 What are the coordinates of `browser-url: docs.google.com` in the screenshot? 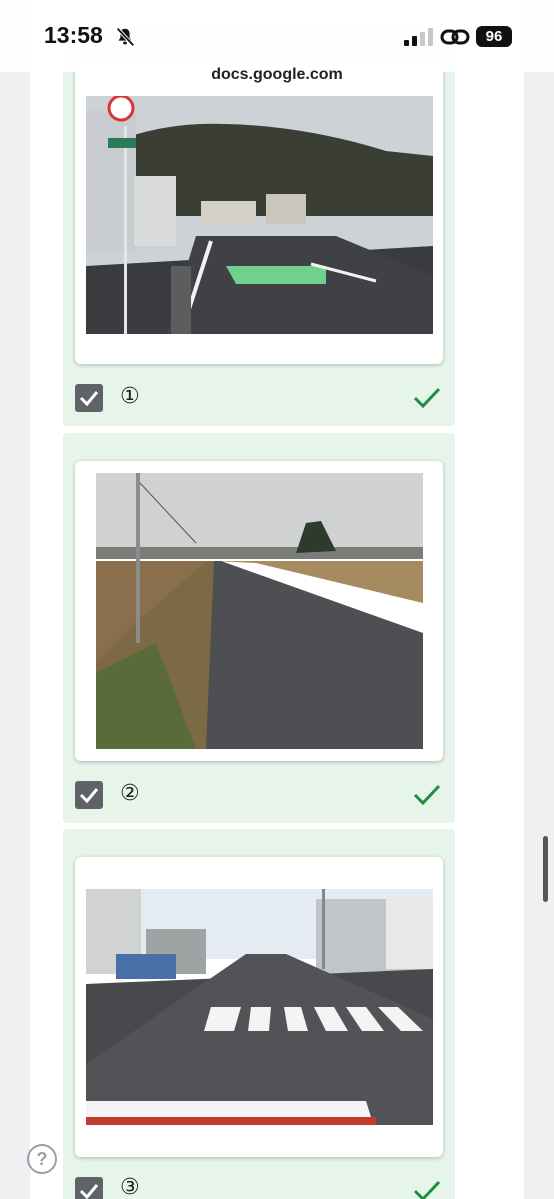 It's located at (277, 75).